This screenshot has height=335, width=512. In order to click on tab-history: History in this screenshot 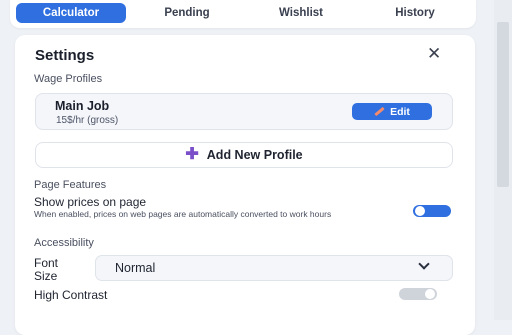, I will do `click(415, 13)`.